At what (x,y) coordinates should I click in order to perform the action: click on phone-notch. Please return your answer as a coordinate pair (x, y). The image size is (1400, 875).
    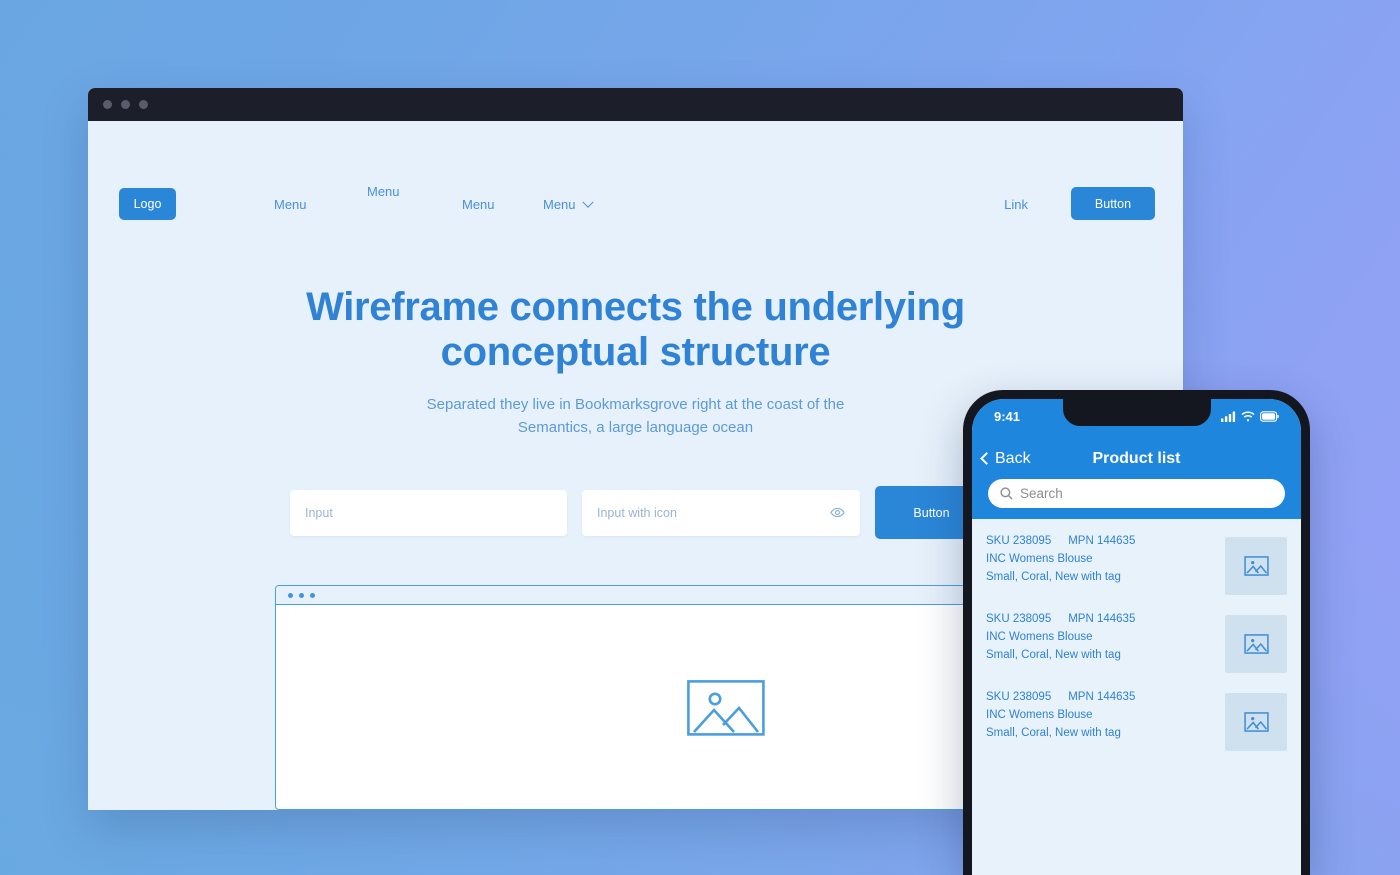
    Looking at the image, I should click on (1136, 412).